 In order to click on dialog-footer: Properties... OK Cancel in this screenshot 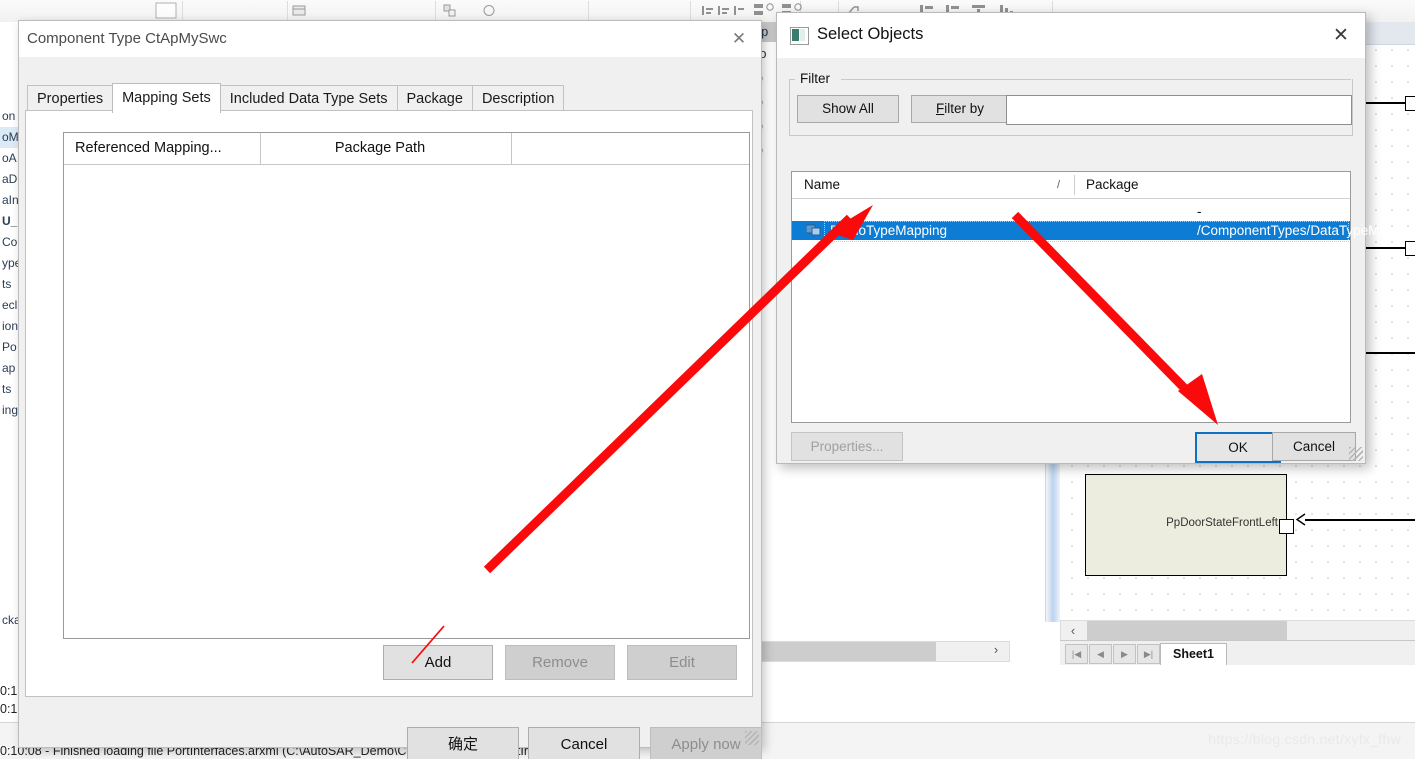, I will do `click(1071, 445)`.